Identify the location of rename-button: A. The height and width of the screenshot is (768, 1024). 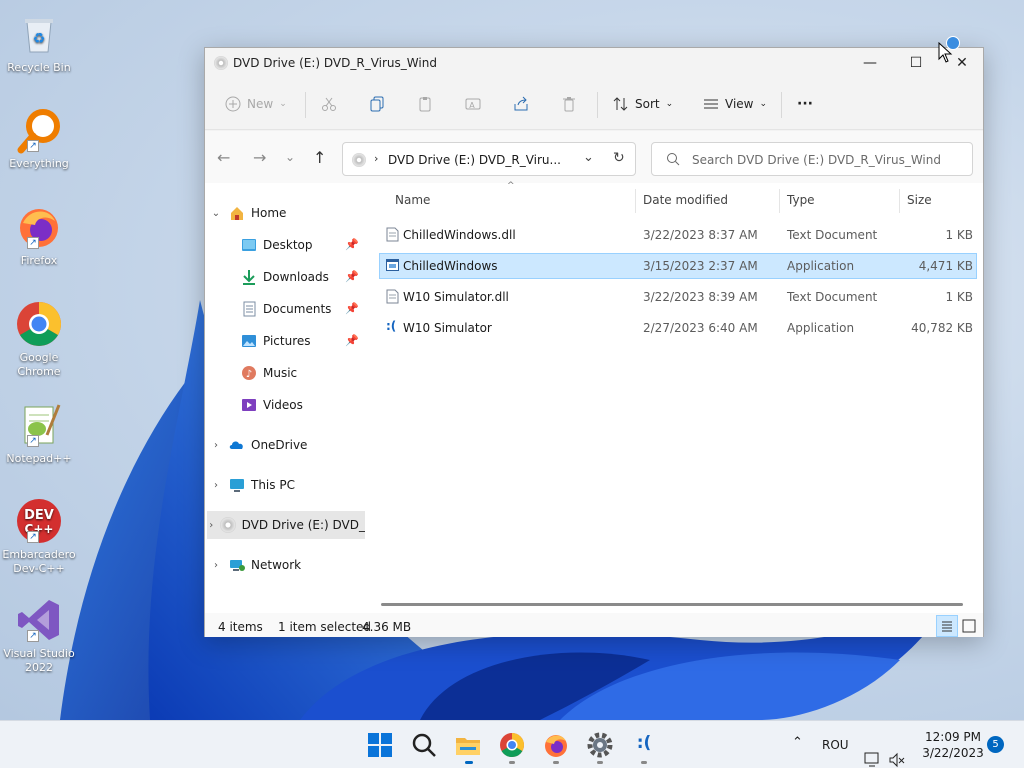
(473, 104).